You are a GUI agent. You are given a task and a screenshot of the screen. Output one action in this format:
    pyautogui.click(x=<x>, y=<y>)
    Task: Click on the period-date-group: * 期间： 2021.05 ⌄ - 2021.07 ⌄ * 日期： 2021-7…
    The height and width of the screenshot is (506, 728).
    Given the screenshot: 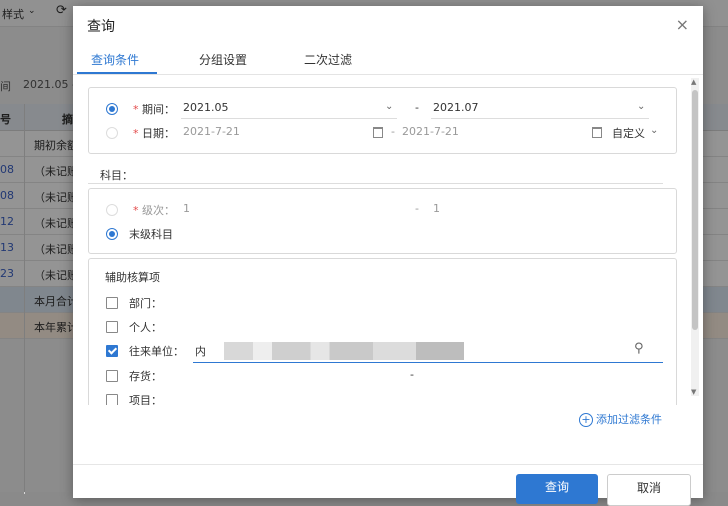 What is the action you would take?
    pyautogui.click(x=382, y=120)
    